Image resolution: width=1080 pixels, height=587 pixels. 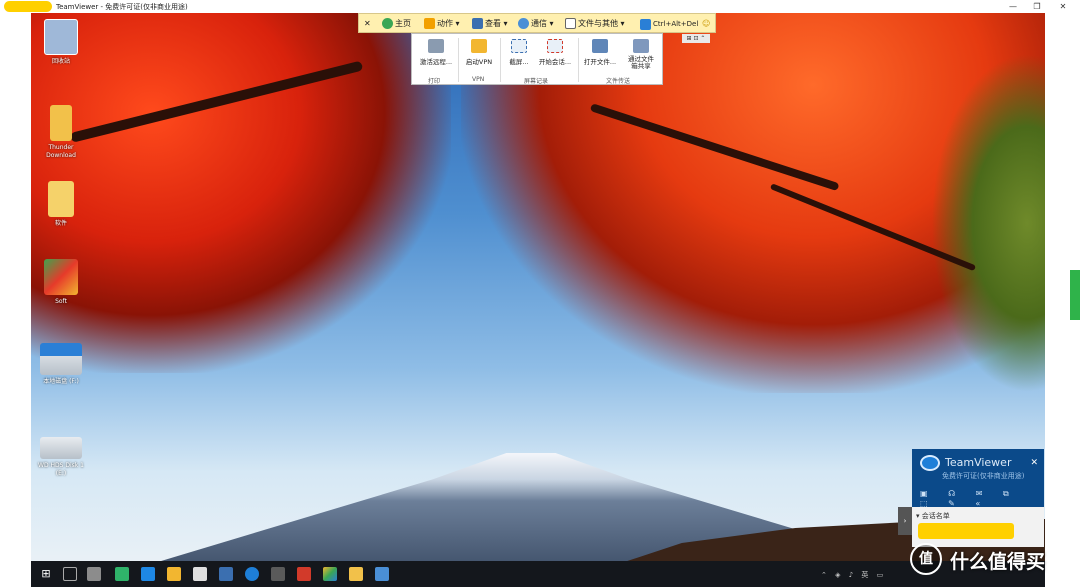 I want to click on toolbar-home-button: 主页, so click(x=396, y=24).